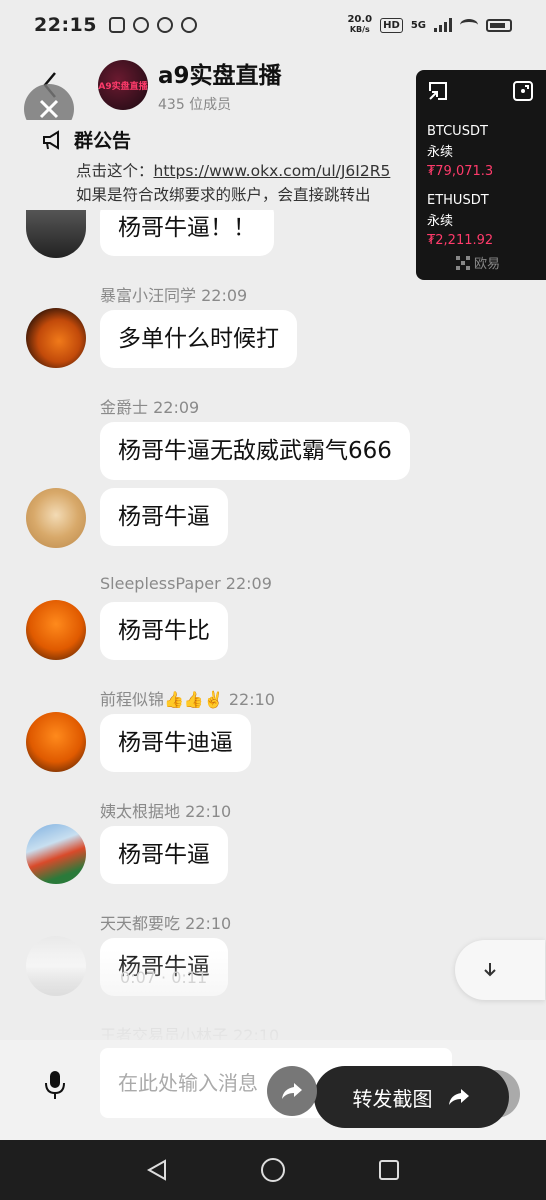 This screenshot has width=546, height=1200. What do you see at coordinates (360, 19) in the screenshot?
I see `net-speed-value: 20.0` at bounding box center [360, 19].